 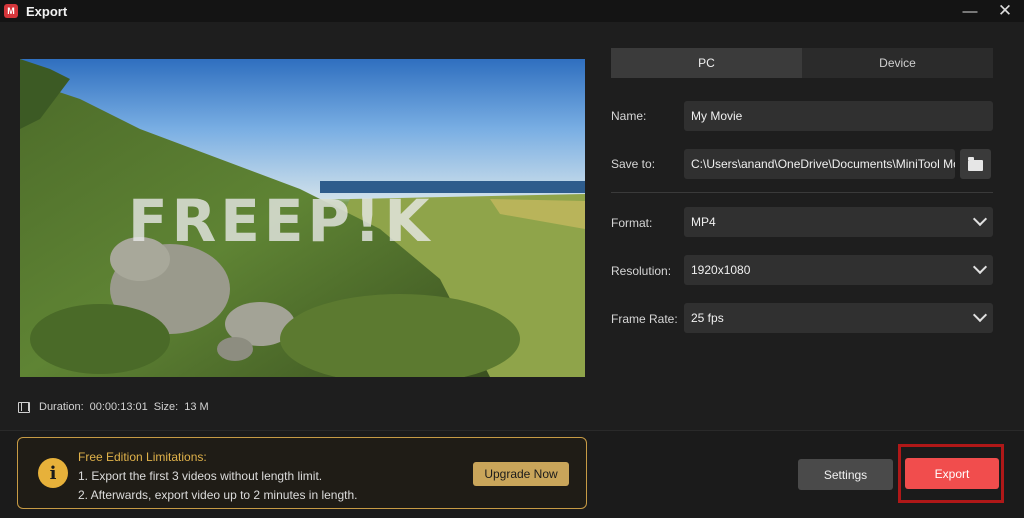 What do you see at coordinates (802, 192) in the screenshot?
I see `form-divider` at bounding box center [802, 192].